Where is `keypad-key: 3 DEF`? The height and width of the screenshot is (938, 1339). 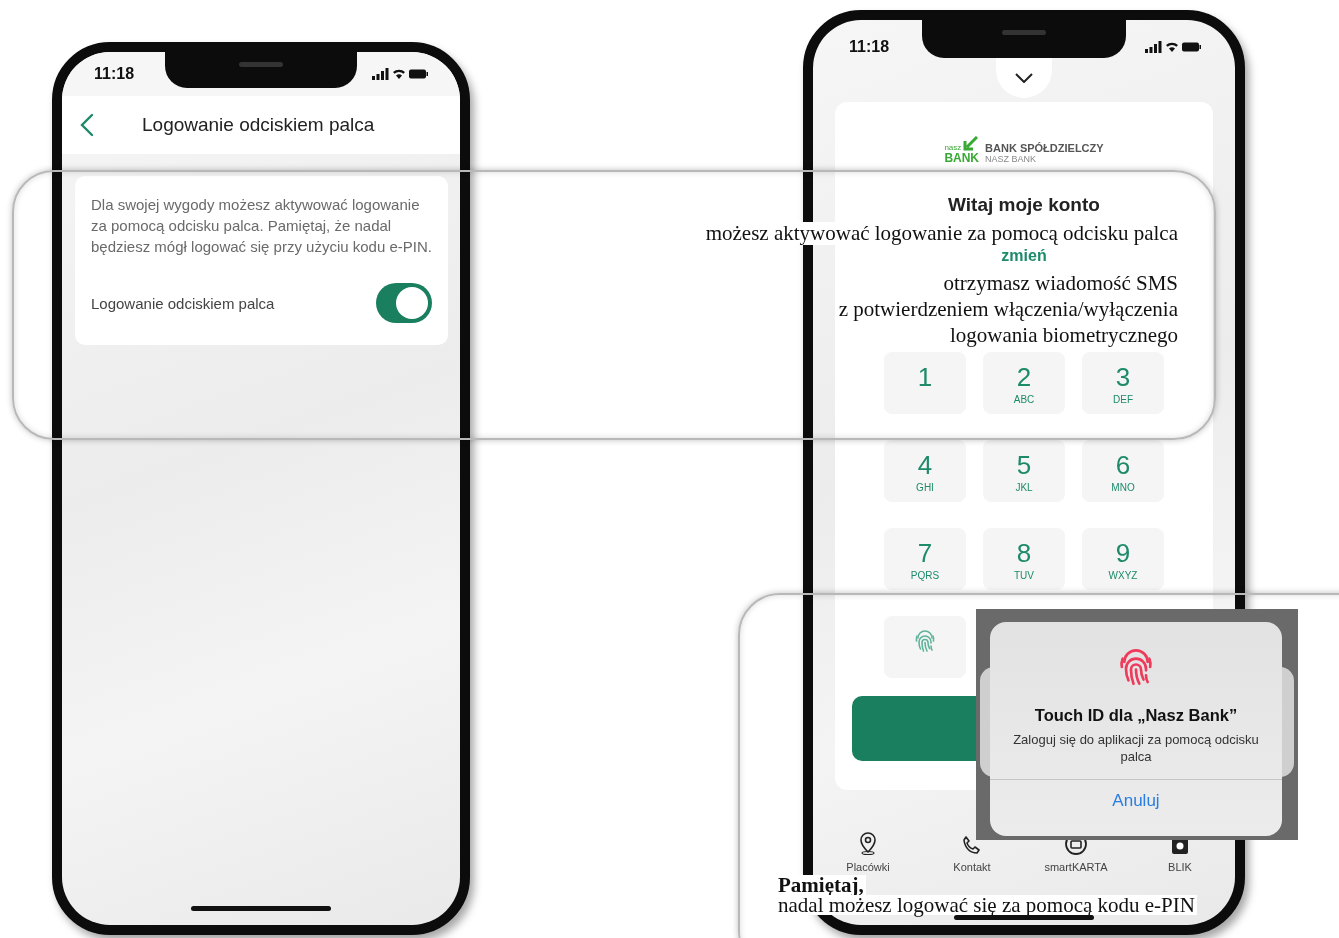 keypad-key: 3 DEF is located at coordinates (1123, 383).